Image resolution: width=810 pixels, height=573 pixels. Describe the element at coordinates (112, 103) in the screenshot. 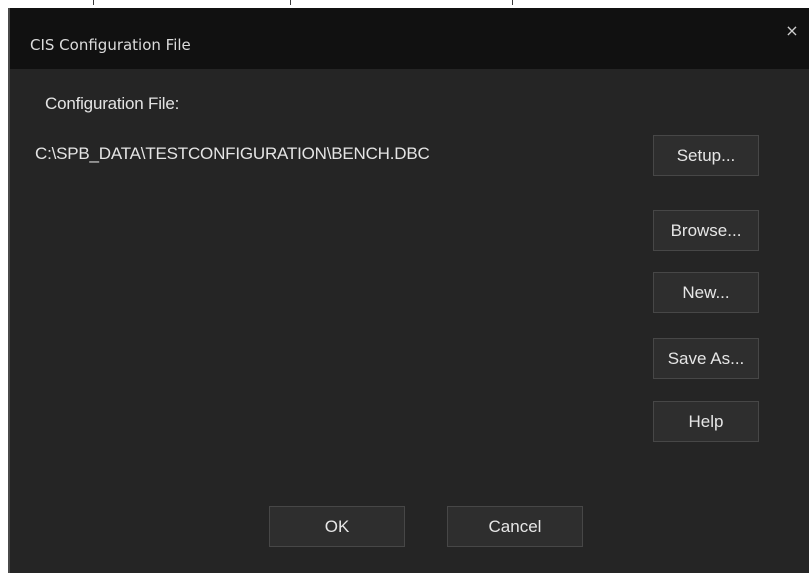

I see `configuration-file-label: Configuration File:` at that location.